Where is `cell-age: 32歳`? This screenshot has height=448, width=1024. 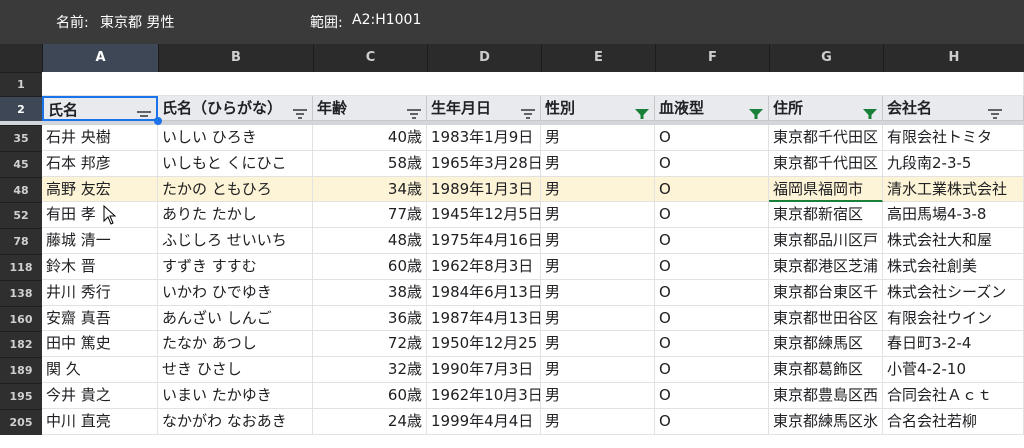 cell-age: 32歳 is located at coordinates (370, 370).